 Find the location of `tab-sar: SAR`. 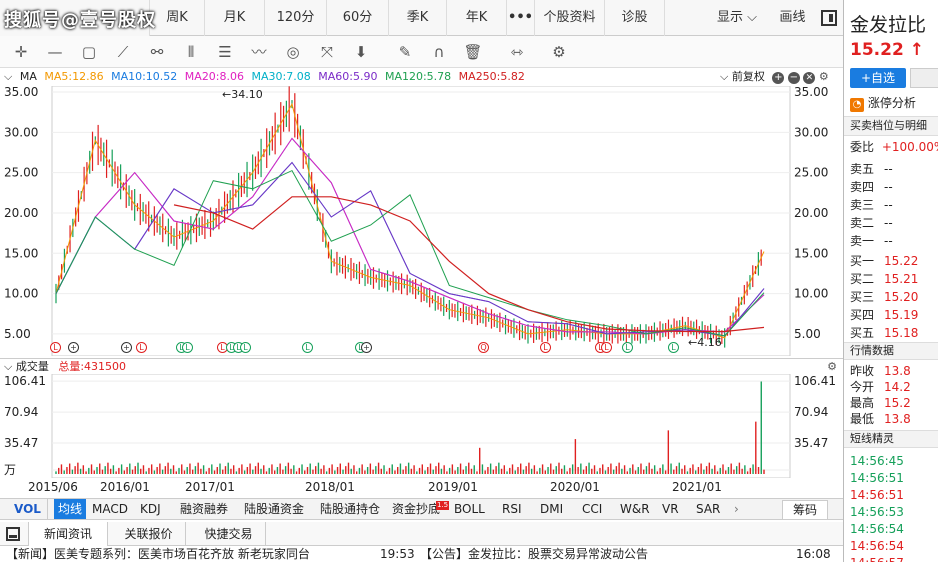

tab-sar: SAR is located at coordinates (708, 509).